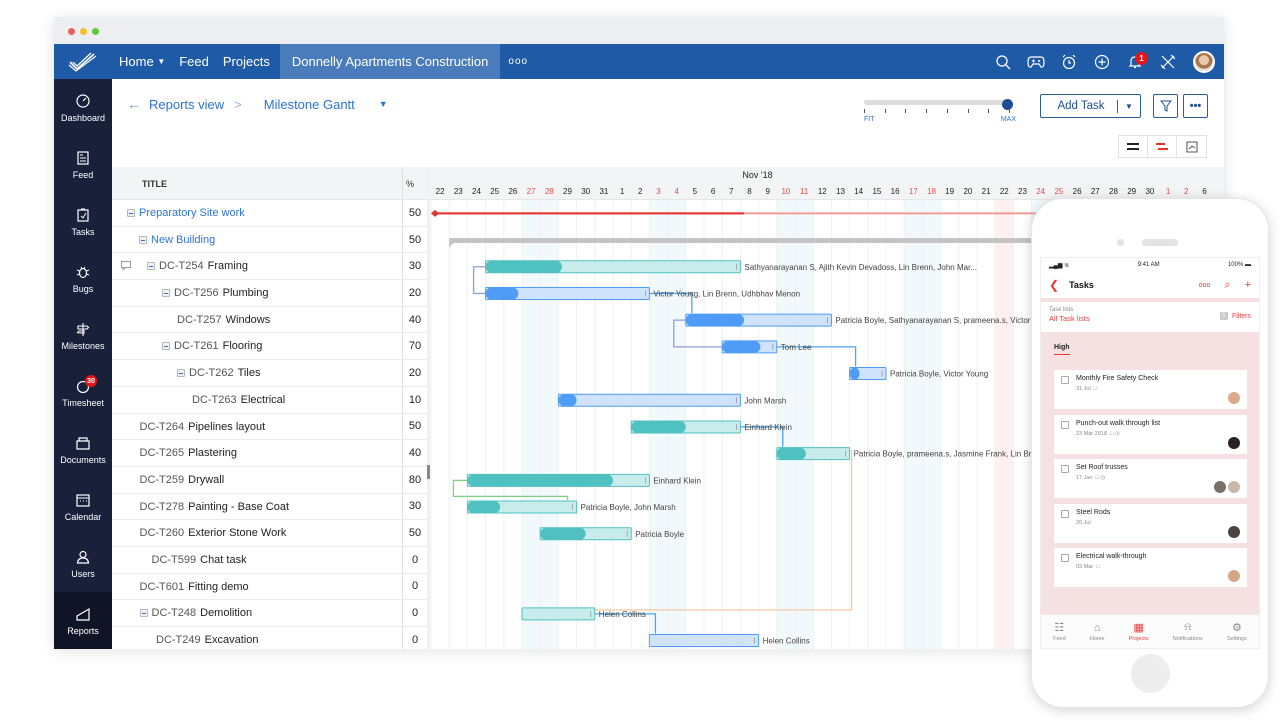 The image size is (1280, 724). Describe the element at coordinates (786, 641) in the screenshot. I see `task-bar-assignees: Helen Collins` at that location.